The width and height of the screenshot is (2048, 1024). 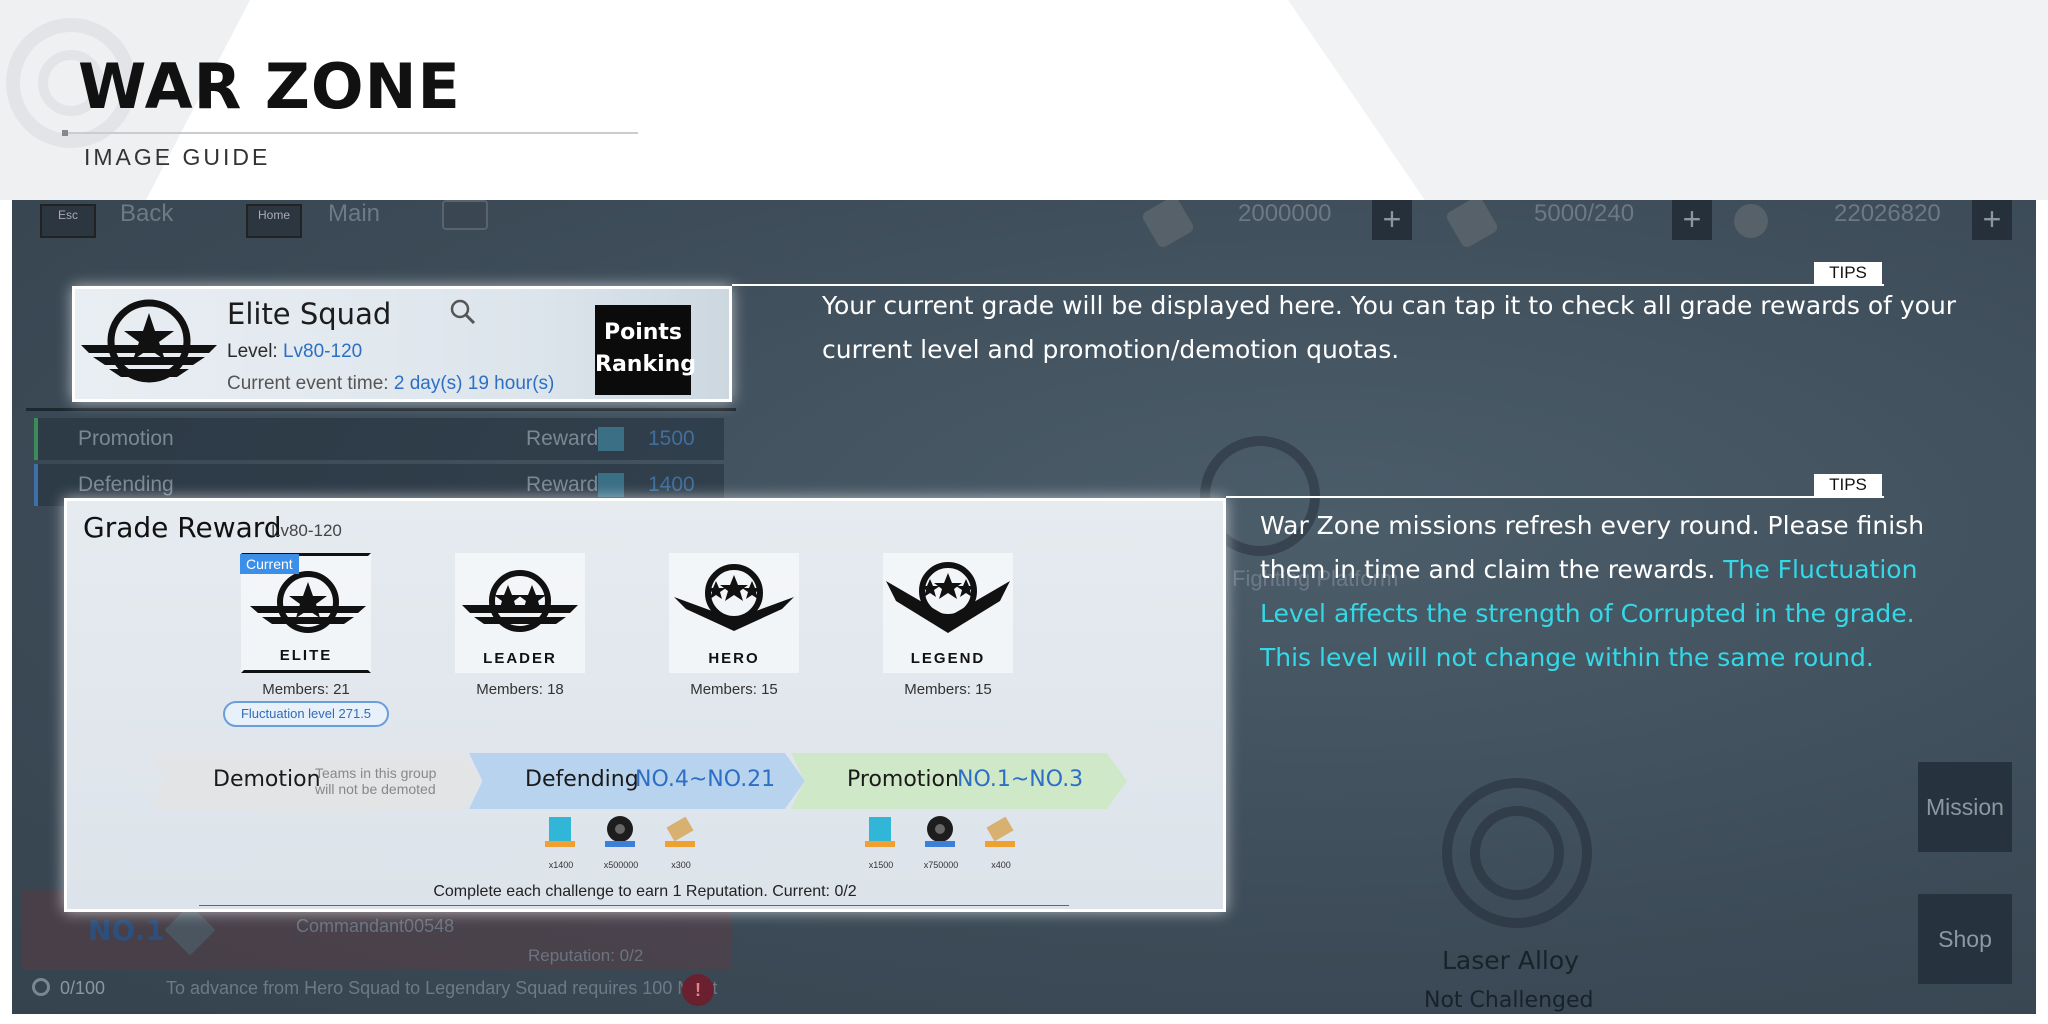 What do you see at coordinates (375, 926) in the screenshot?
I see `commandant-name: Commandant00548` at bounding box center [375, 926].